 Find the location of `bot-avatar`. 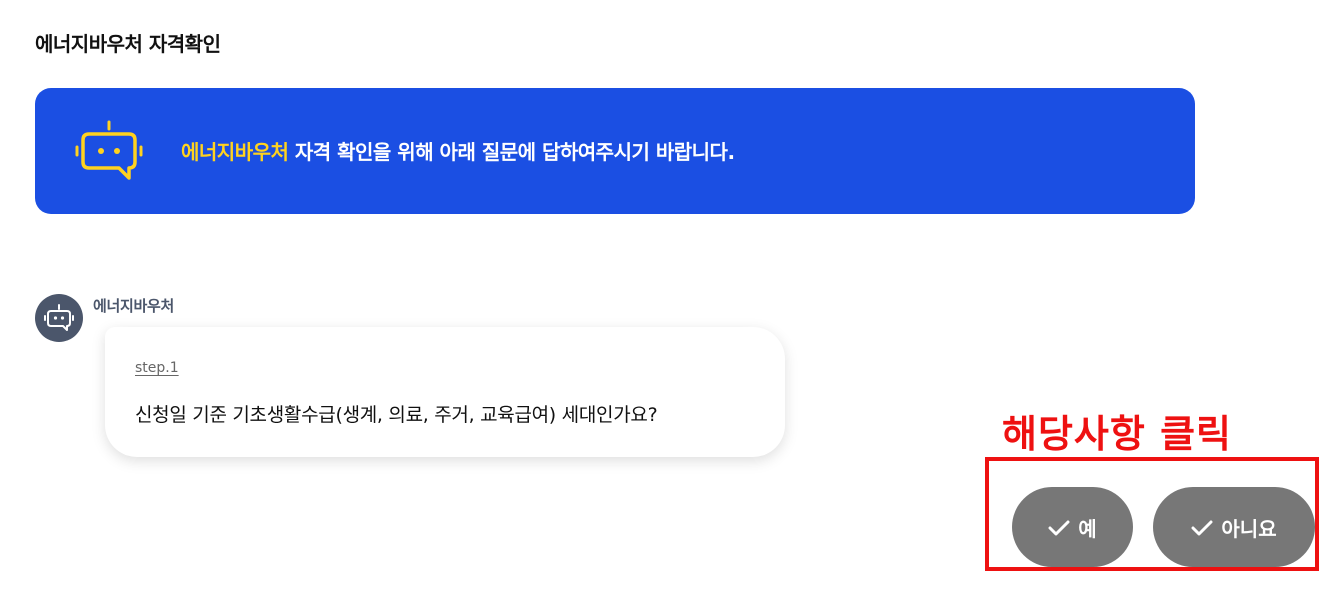

bot-avatar is located at coordinates (59, 318).